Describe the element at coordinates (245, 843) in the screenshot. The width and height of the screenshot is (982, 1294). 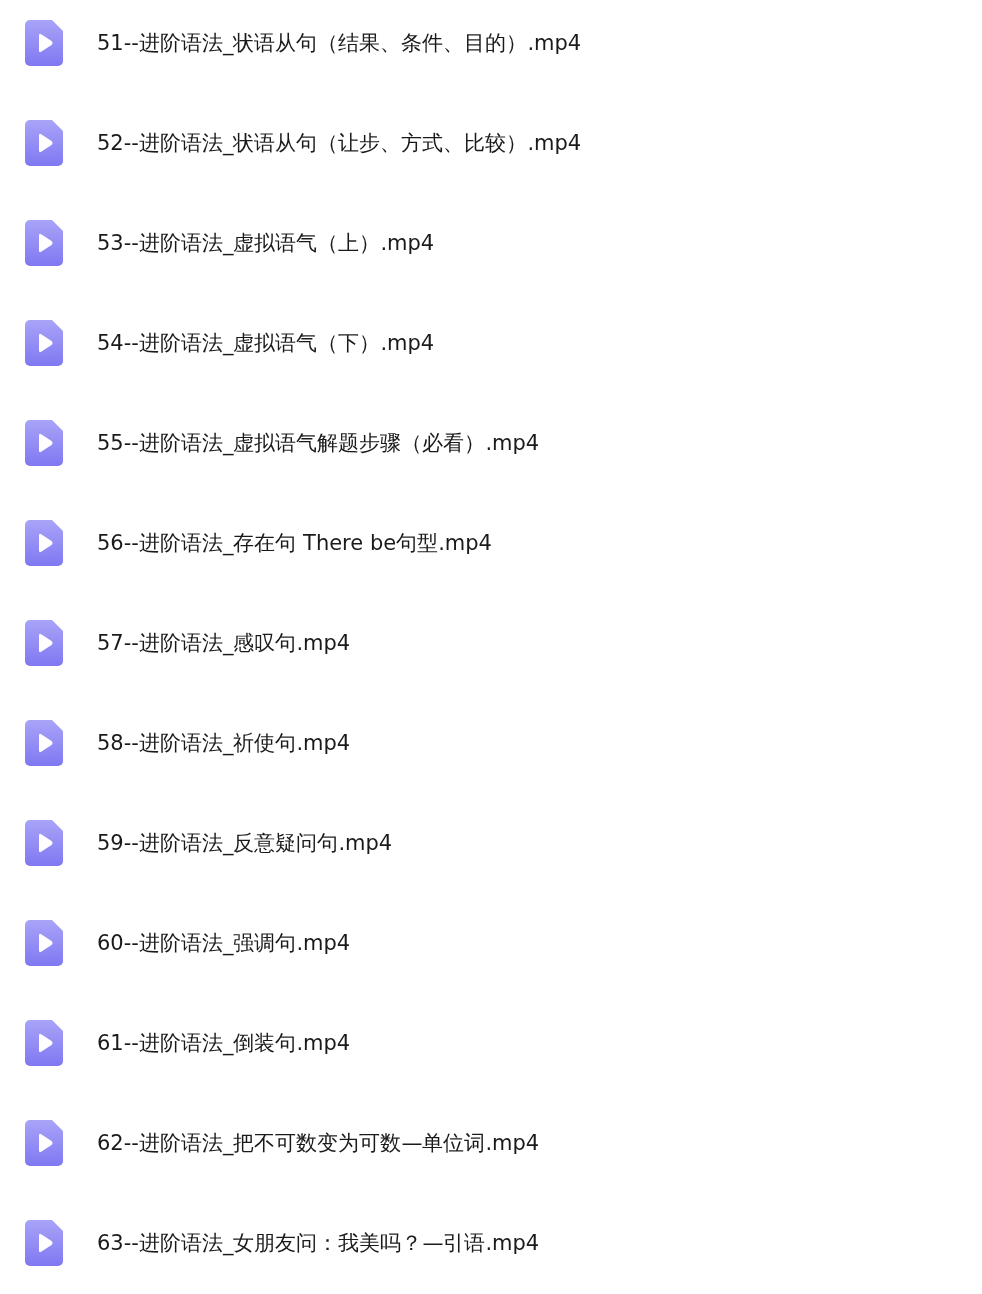
I see `file-name: 59--进阶语法_反意疑问句.mp4` at that location.